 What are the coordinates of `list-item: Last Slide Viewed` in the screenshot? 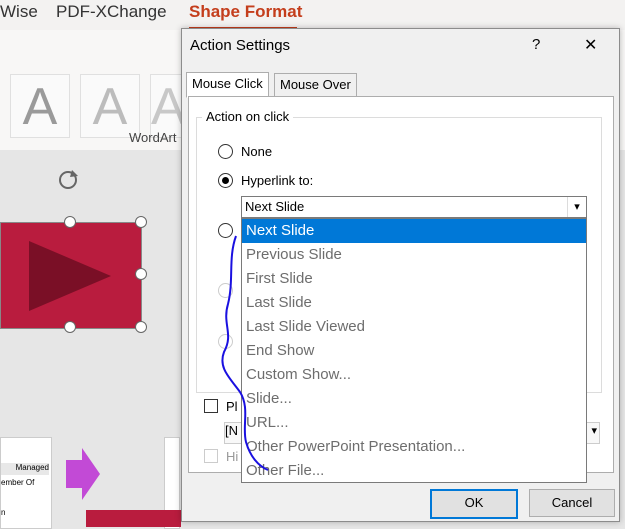 It's located at (414, 327).